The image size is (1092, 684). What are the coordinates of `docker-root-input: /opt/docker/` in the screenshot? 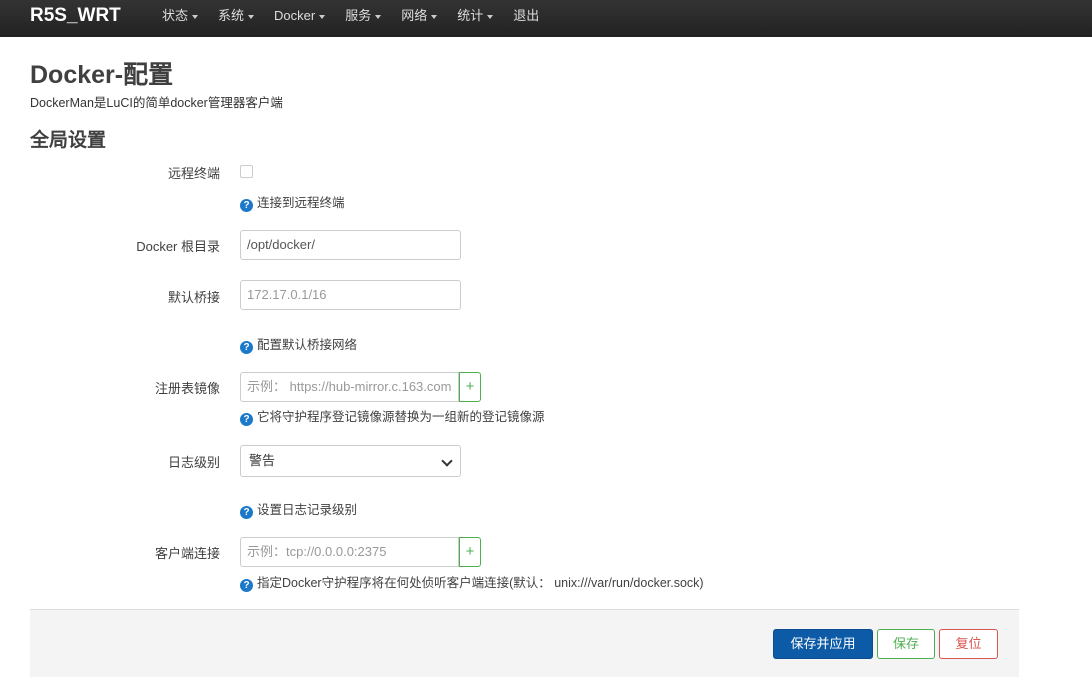 It's located at (350, 245).